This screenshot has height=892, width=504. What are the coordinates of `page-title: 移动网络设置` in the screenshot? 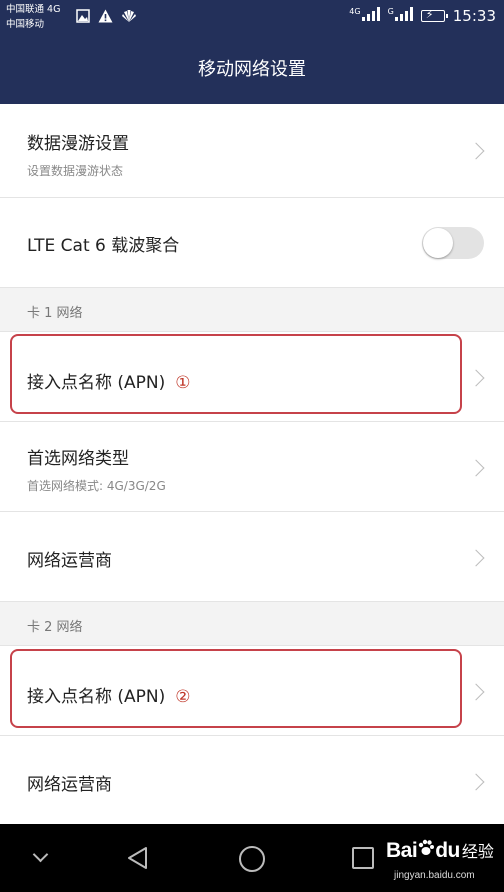 It's located at (252, 70).